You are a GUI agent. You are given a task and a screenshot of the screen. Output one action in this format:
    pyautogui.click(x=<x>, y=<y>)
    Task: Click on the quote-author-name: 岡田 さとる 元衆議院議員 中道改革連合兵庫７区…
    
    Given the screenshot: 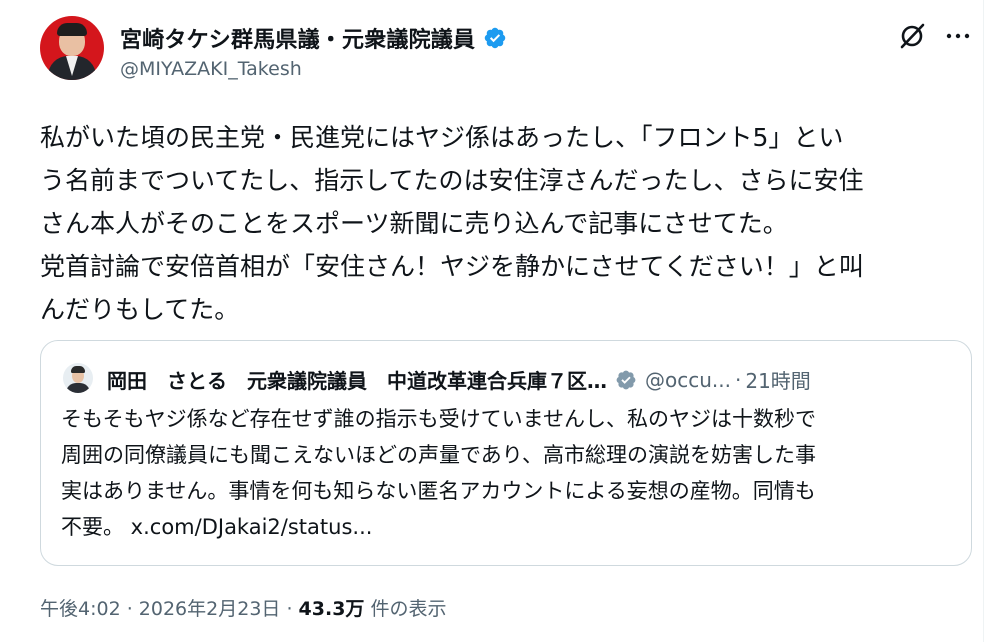 What is the action you would take?
    pyautogui.click(x=357, y=381)
    